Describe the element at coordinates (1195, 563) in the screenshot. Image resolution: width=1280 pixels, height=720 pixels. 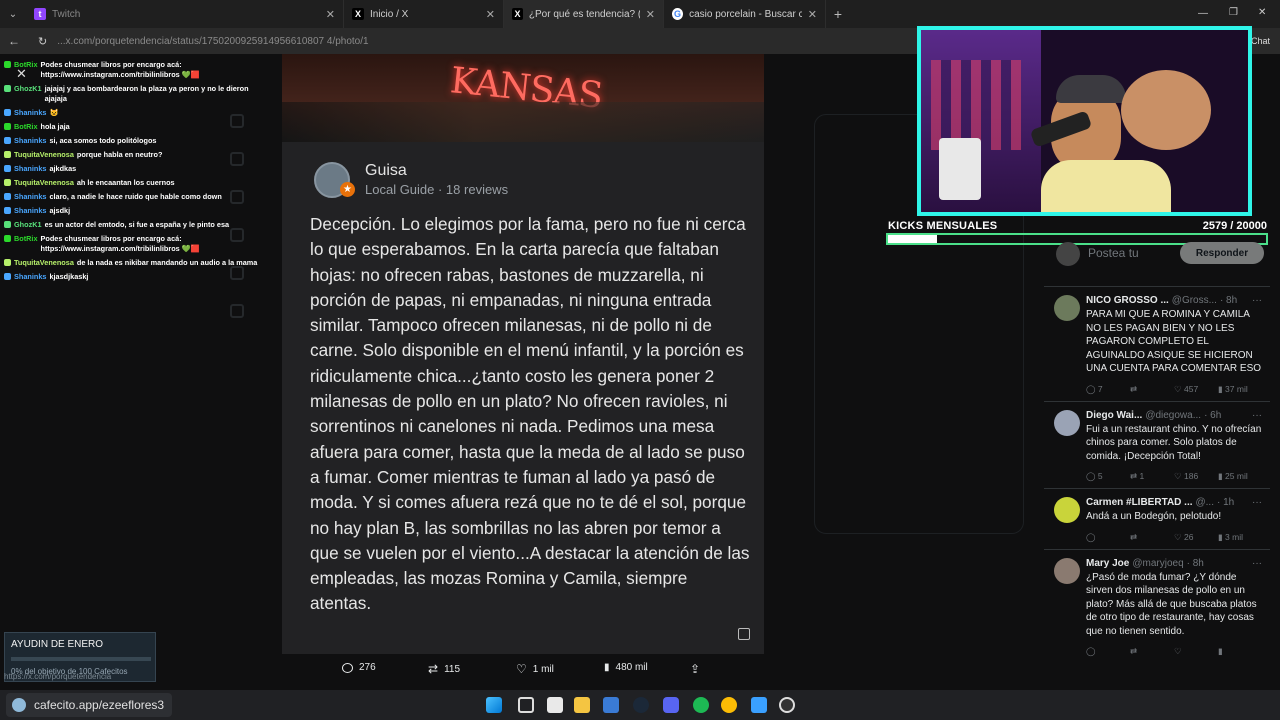
I see `tweet-time: · 8h` at that location.